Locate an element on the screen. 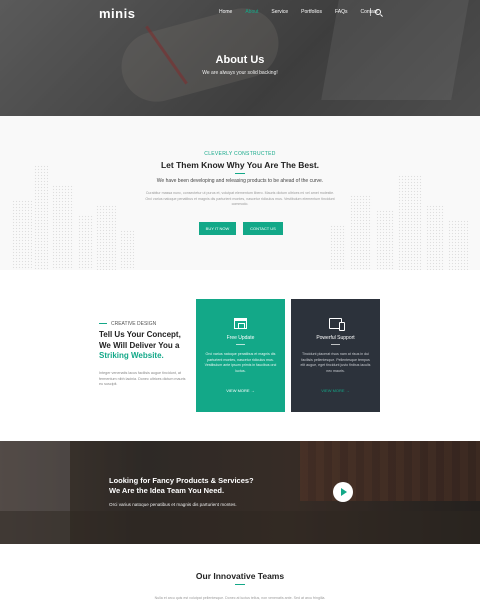 The image size is (480, 605). page-subtitle: We are always your solid backing! is located at coordinates (240, 73).